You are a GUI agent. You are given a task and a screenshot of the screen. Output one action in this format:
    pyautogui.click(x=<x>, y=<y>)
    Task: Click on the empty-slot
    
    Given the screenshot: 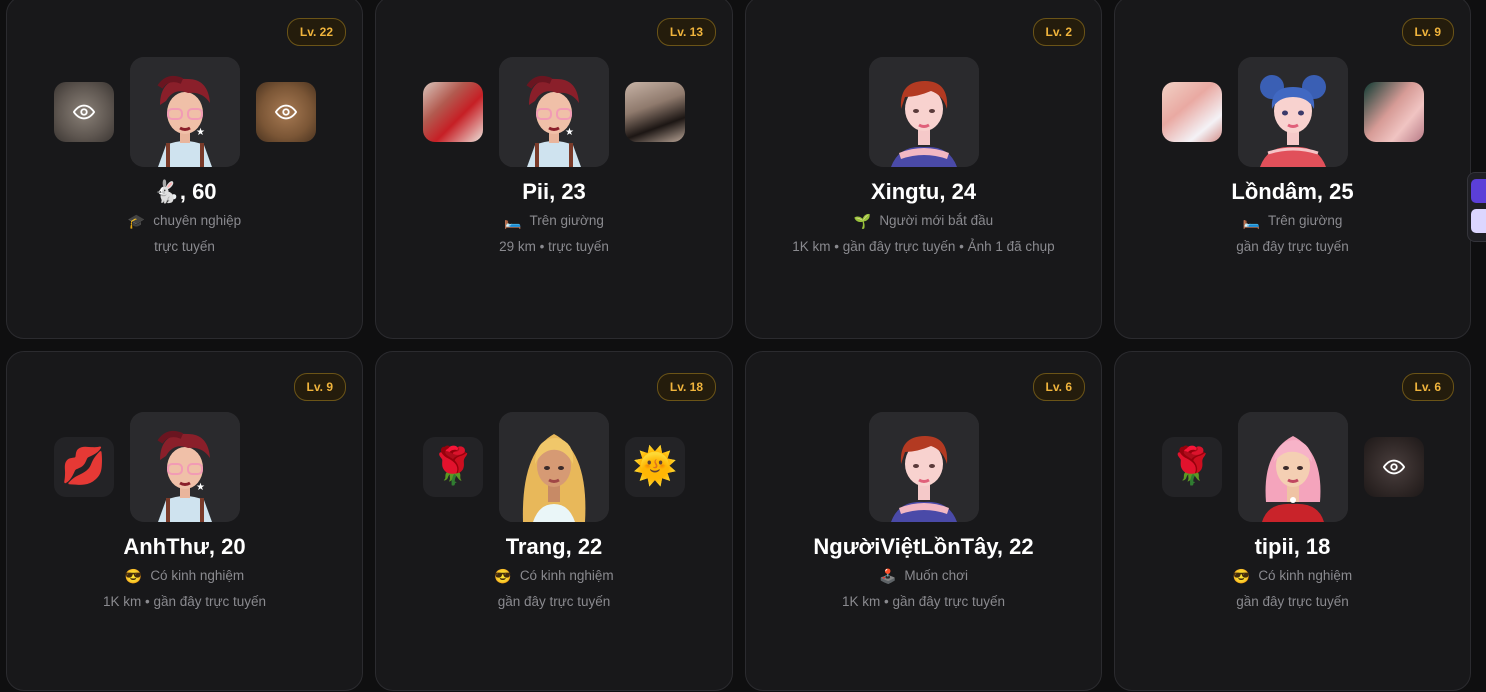 What is the action you would take?
    pyautogui.click(x=286, y=467)
    